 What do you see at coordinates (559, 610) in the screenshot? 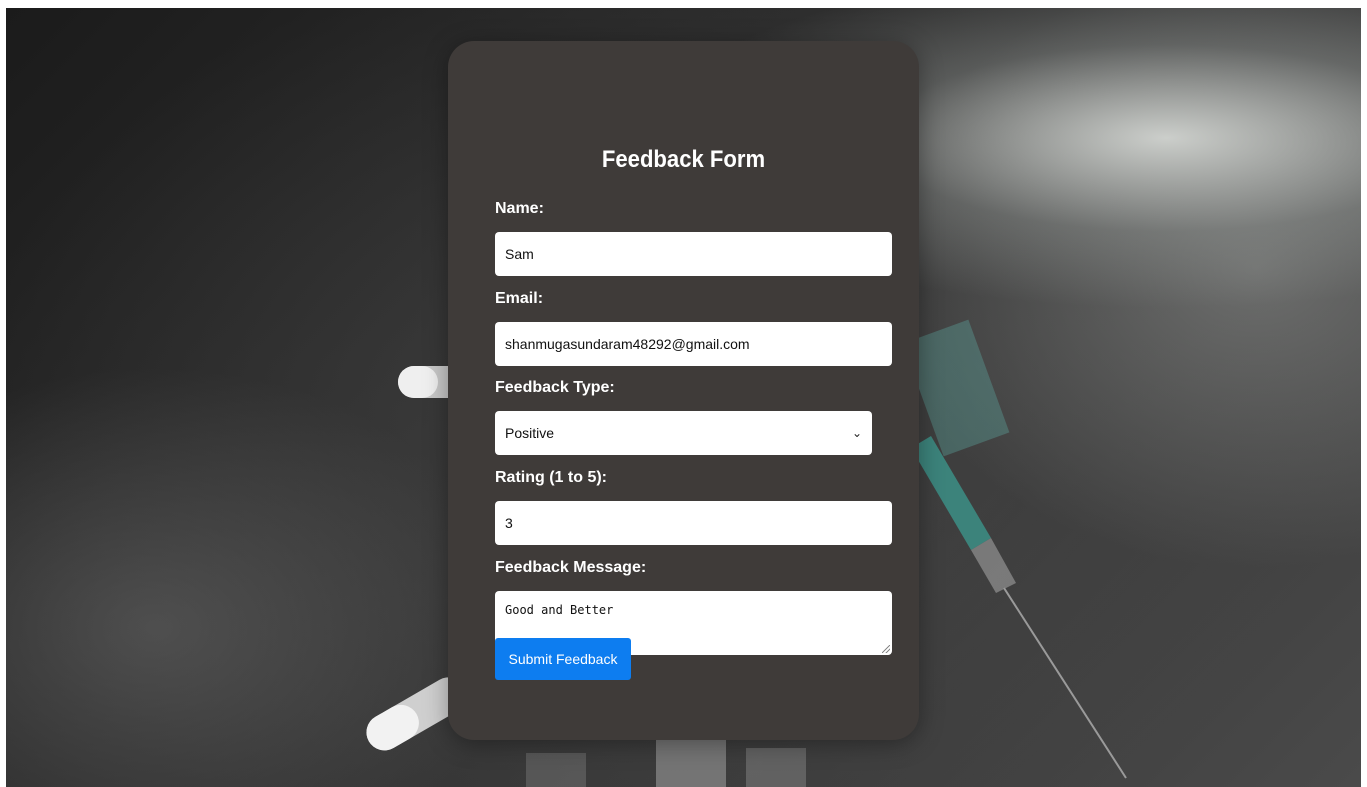
I see `feedback-message-value: Good and Better` at bounding box center [559, 610].